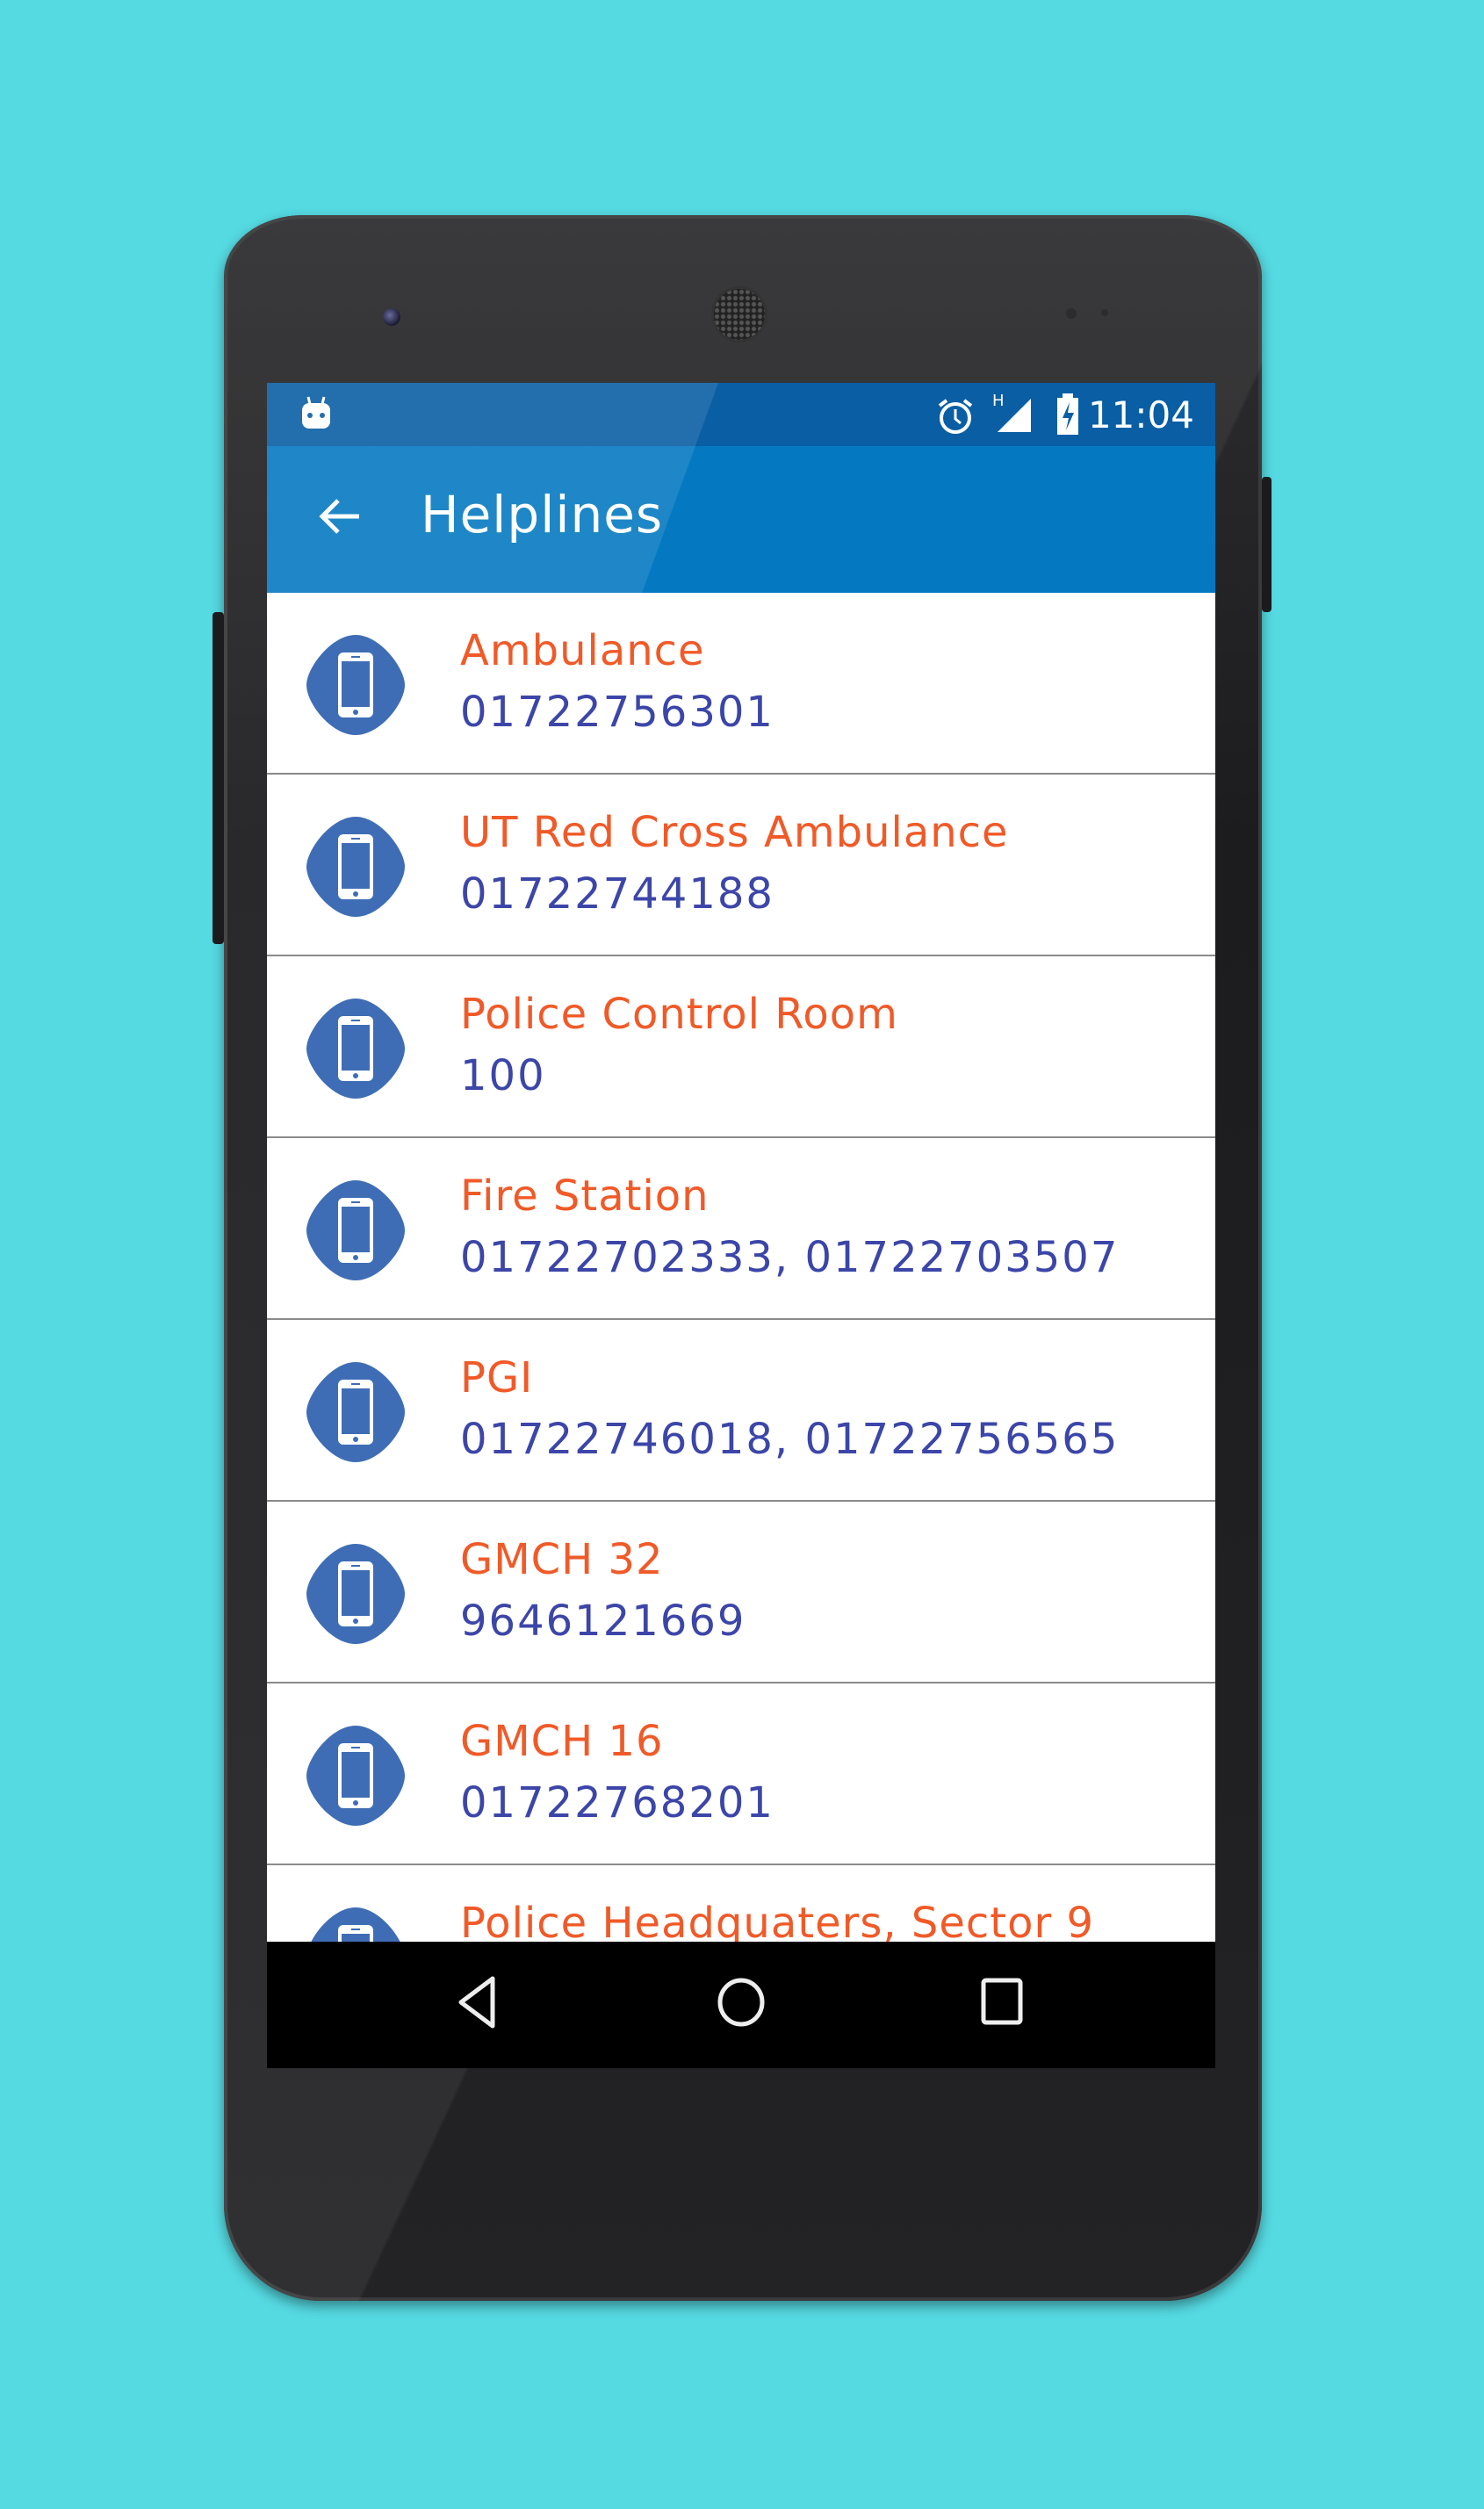 This screenshot has height=2509, width=1484. I want to click on helpline-item: PGI 01722746018, 01722756565, so click(741, 1411).